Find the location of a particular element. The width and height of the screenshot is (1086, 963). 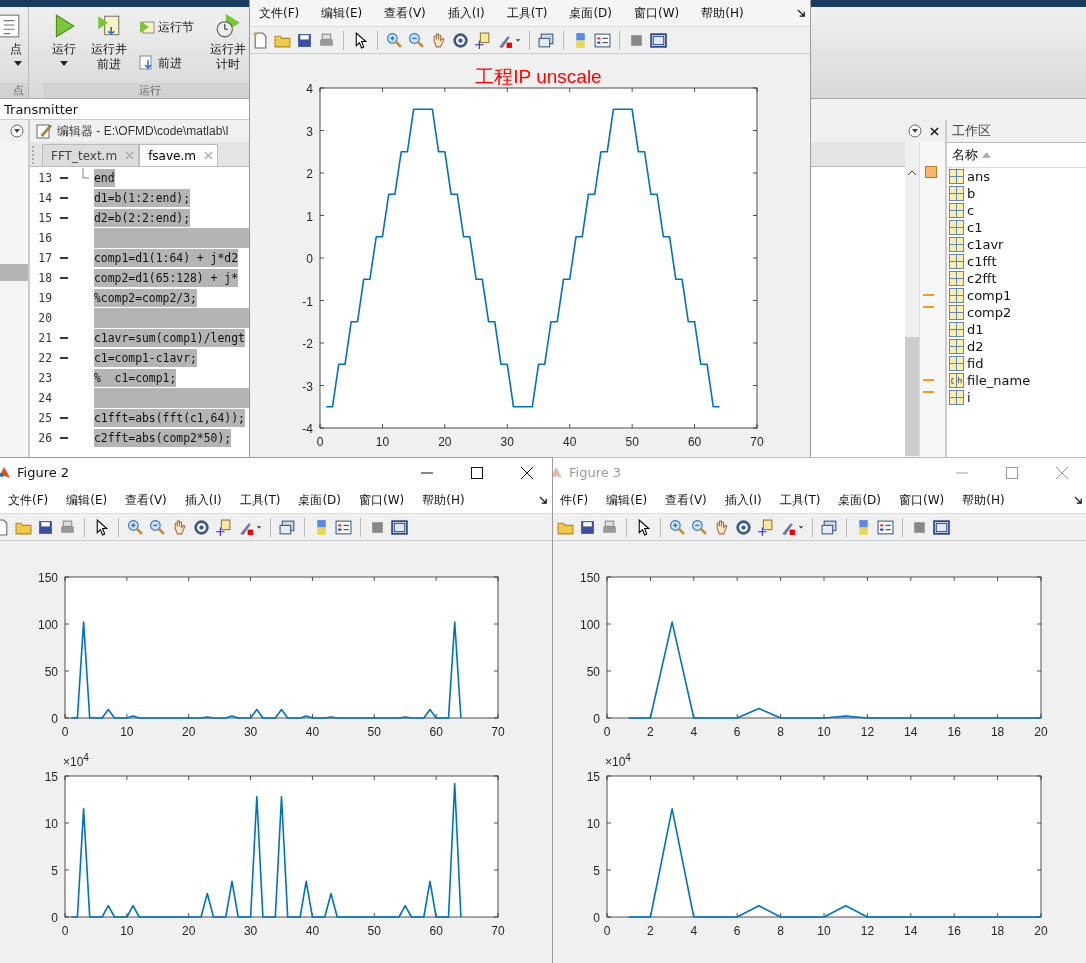

tick-label: 0 is located at coordinates (65, 931).